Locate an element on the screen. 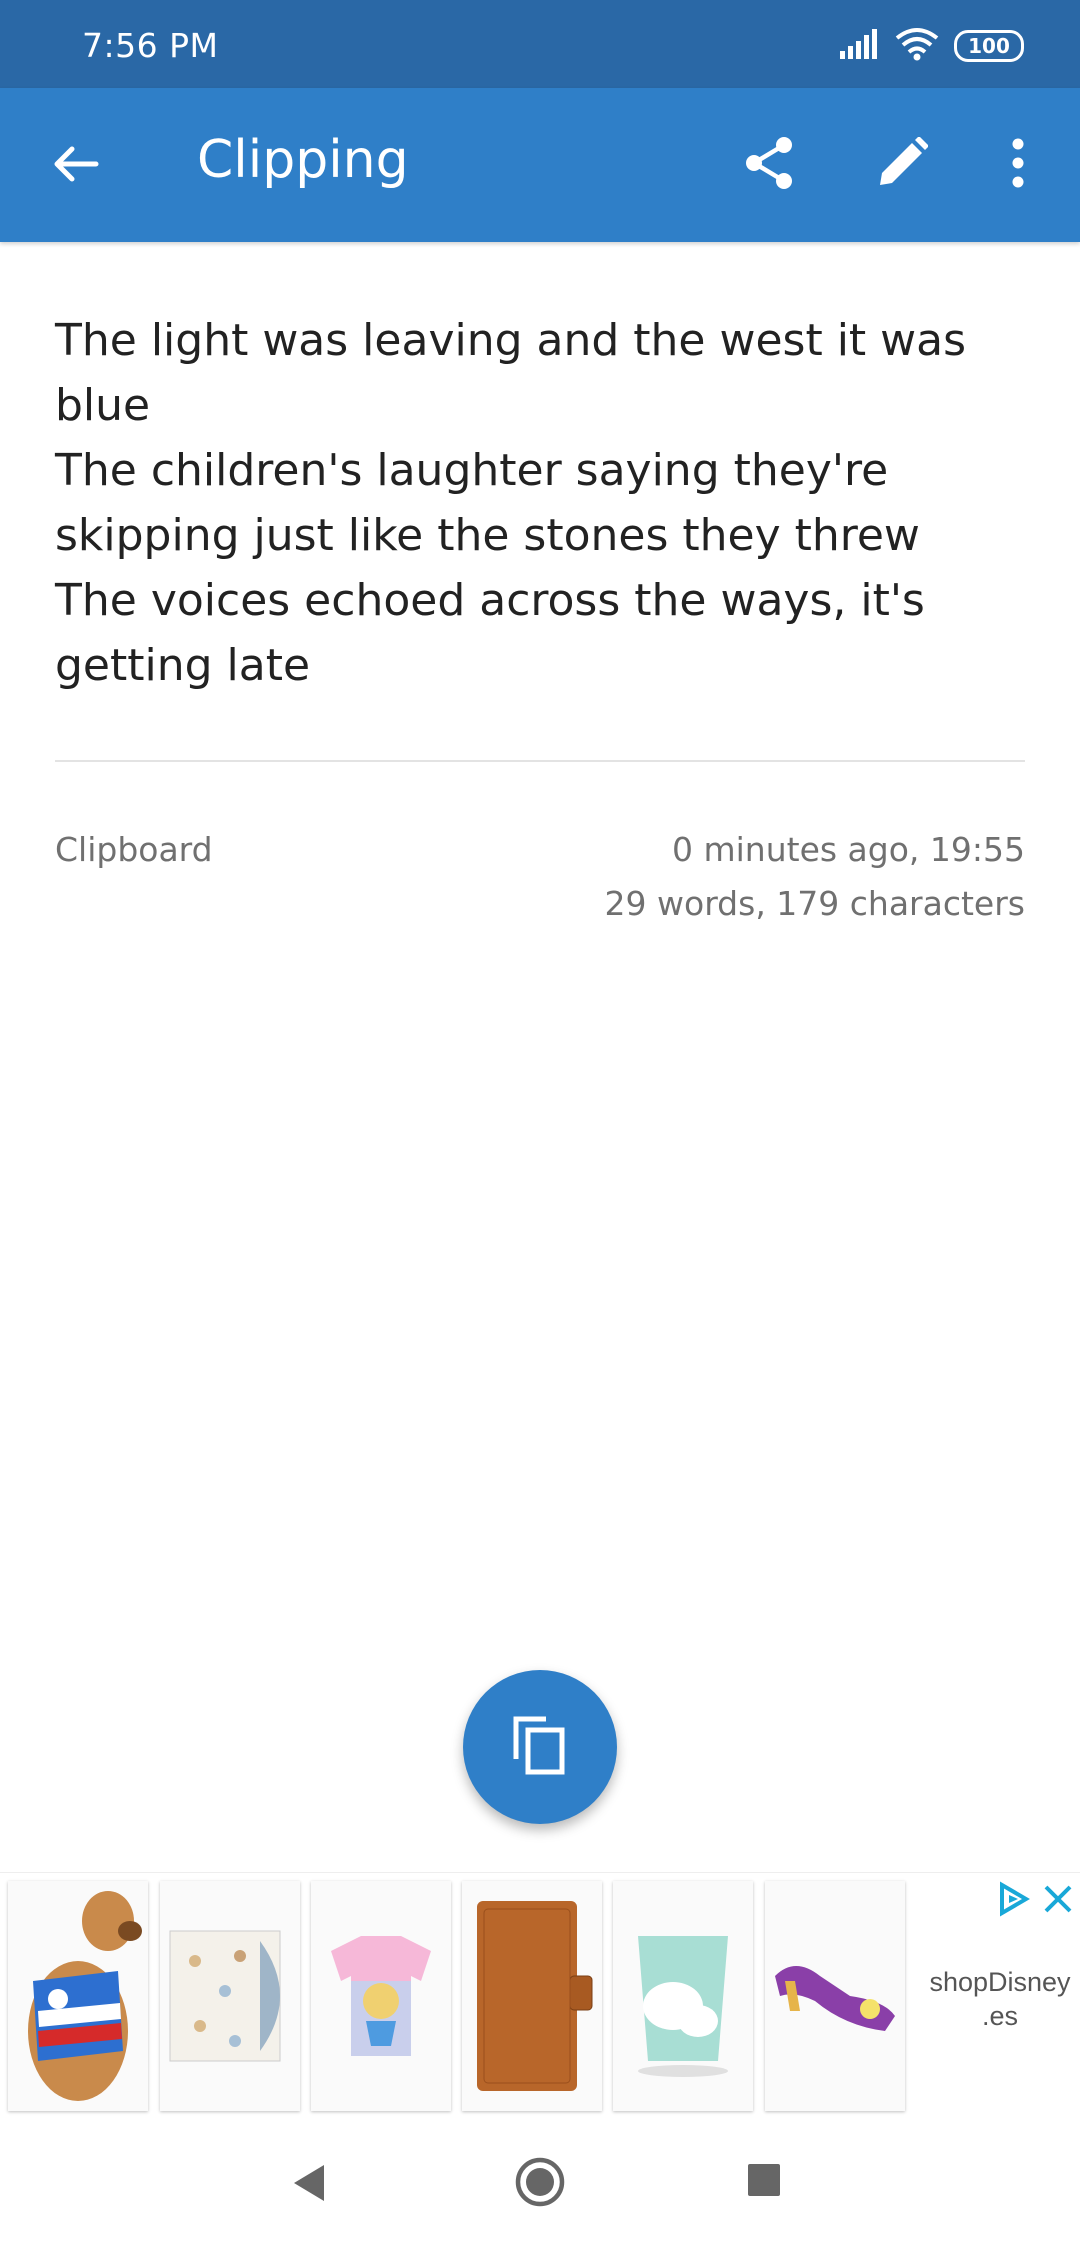 Image resolution: width=1080 pixels, height=2246 pixels. ad-product-photo-album is located at coordinates (230, 1996).